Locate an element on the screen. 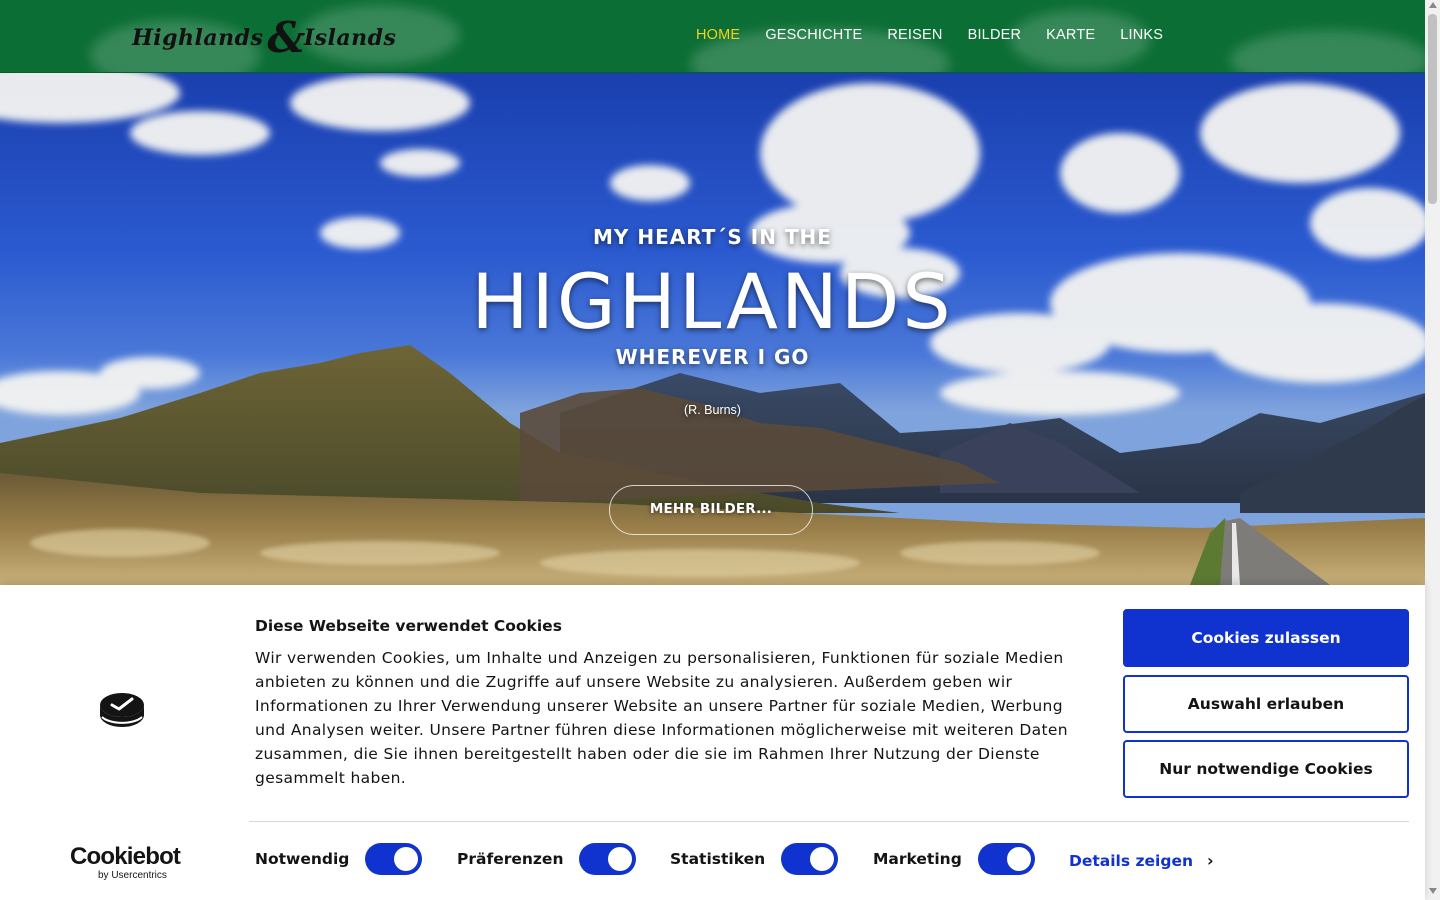 This screenshot has height=900, width=1440. site-logo: Highlands & Islands is located at coordinates (264, 38).